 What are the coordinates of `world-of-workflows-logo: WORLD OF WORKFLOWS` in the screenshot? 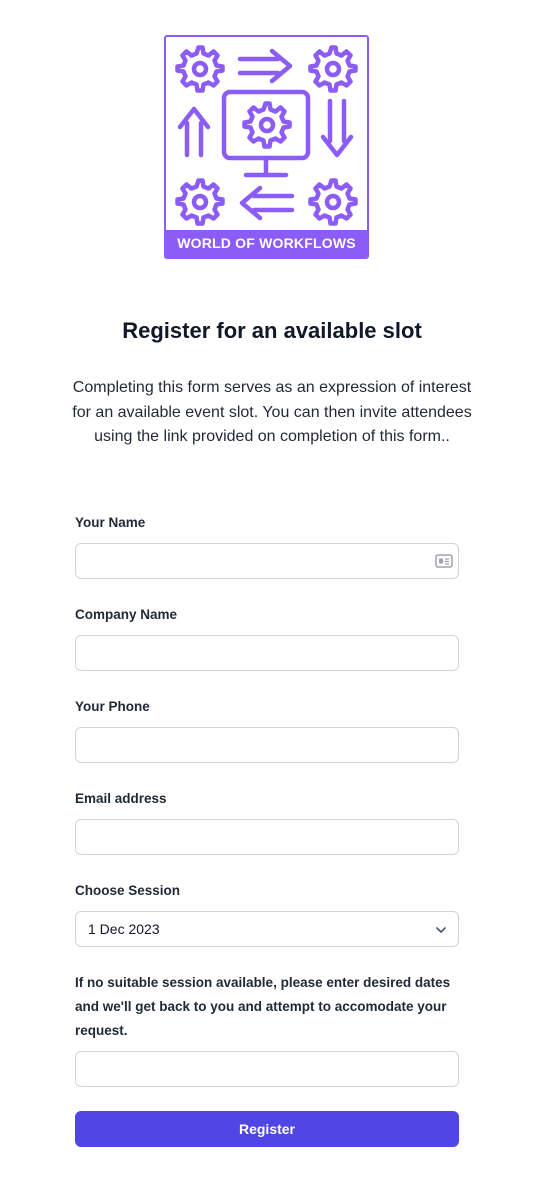 It's located at (266, 147).